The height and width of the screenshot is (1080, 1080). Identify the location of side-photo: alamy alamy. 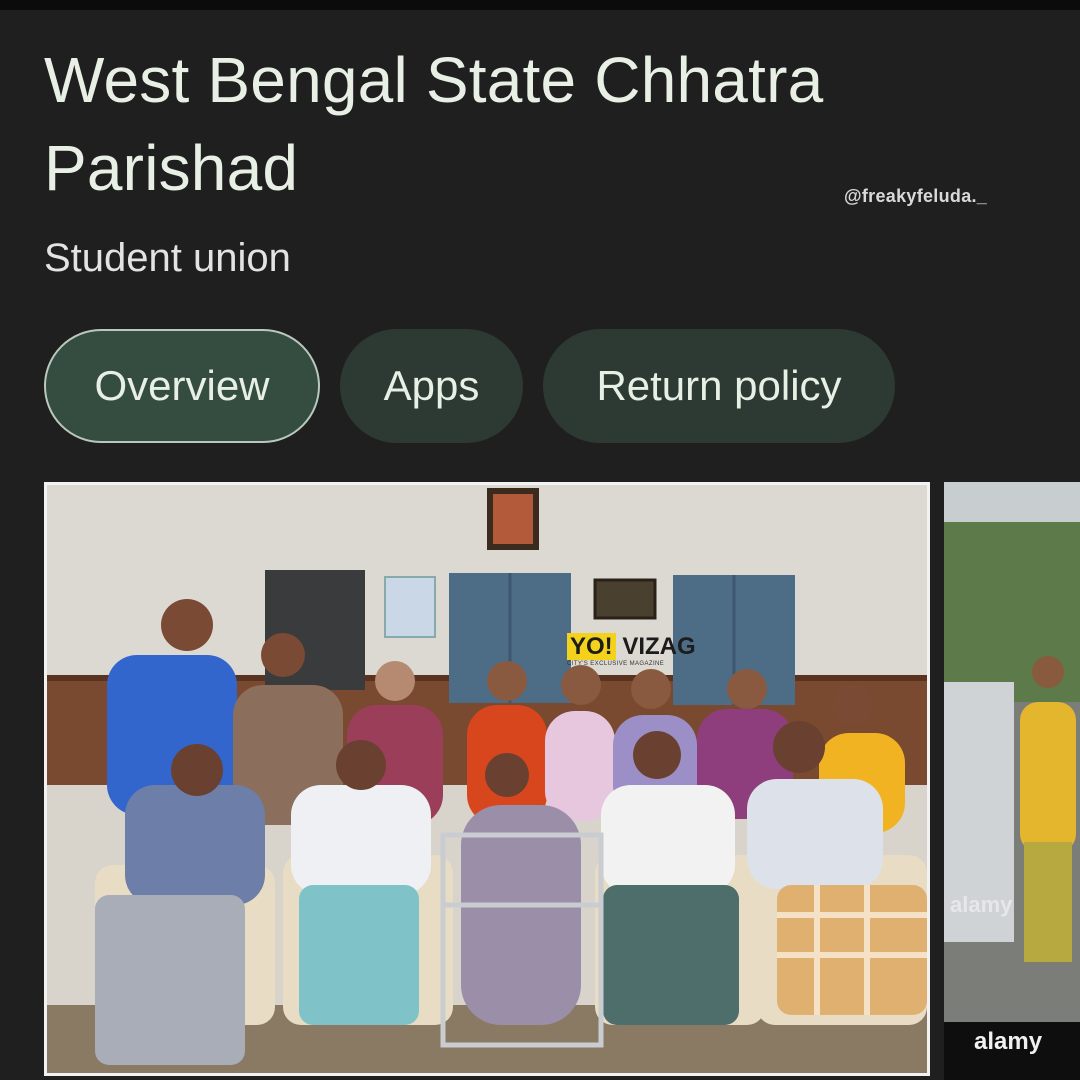
(1012, 781).